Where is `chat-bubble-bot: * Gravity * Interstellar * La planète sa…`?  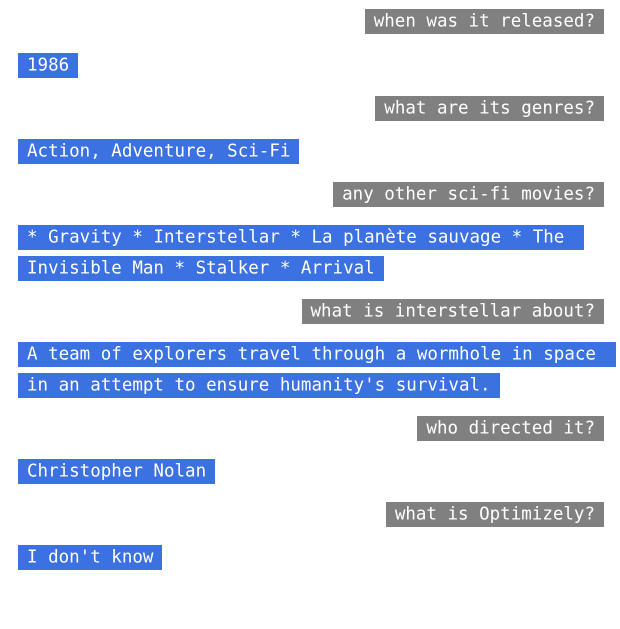
chat-bubble-bot: * Gravity * Interstellar * La planète sa… is located at coordinates (301, 252).